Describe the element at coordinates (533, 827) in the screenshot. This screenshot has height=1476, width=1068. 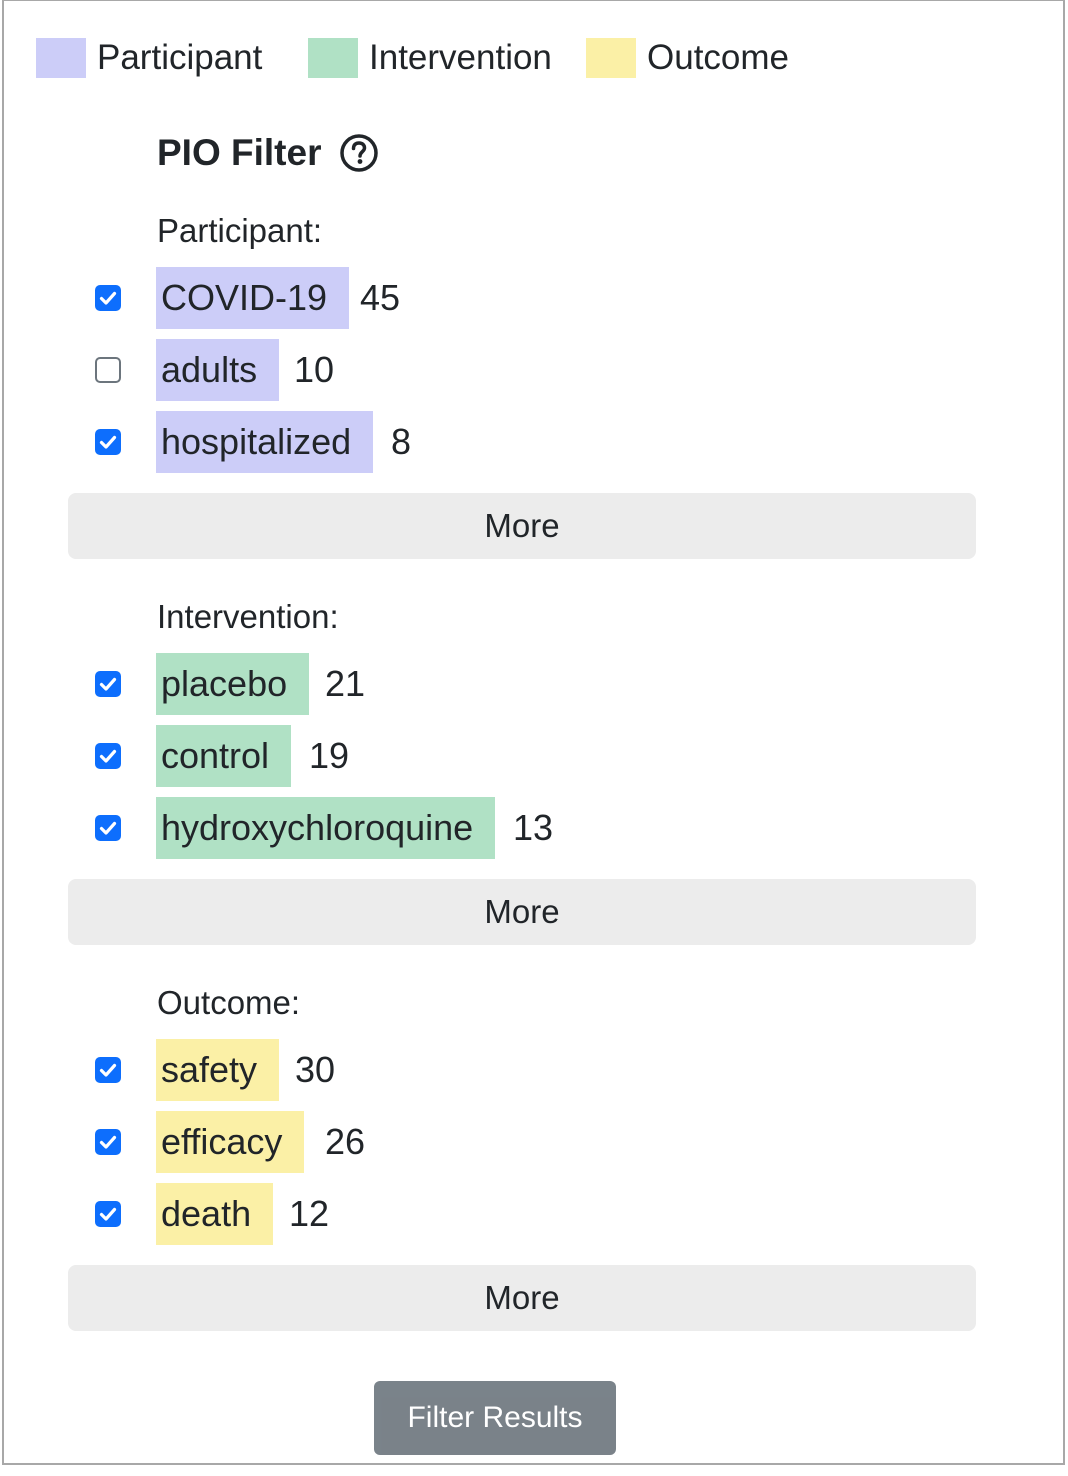
I see `term-count: 13` at that location.